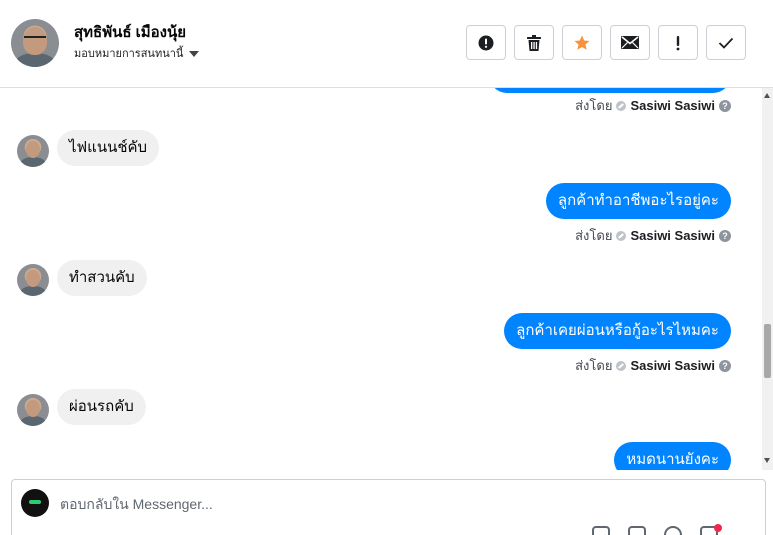  I want to click on delete-button, so click(534, 42).